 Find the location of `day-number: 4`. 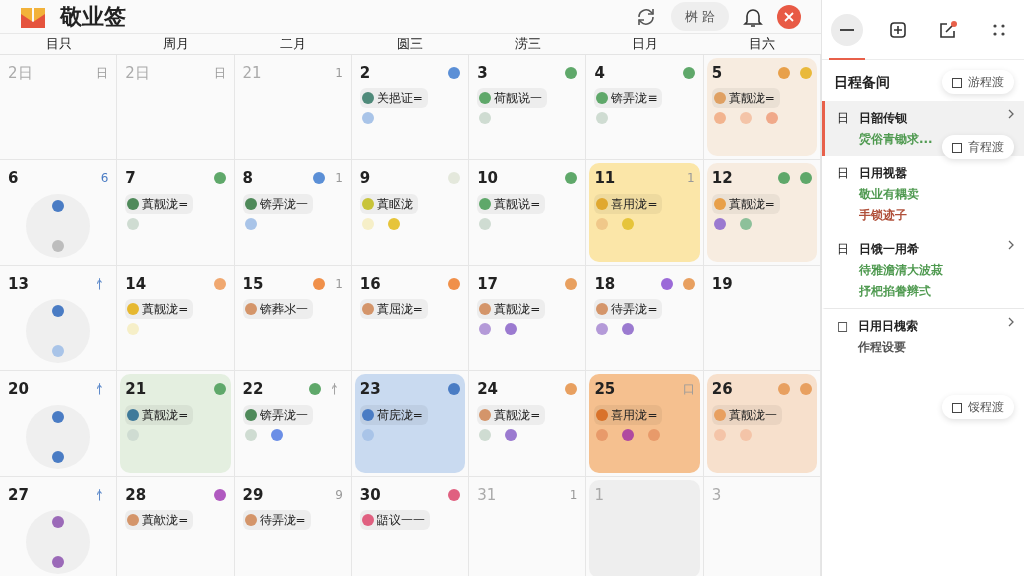

day-number: 4 is located at coordinates (599, 73).